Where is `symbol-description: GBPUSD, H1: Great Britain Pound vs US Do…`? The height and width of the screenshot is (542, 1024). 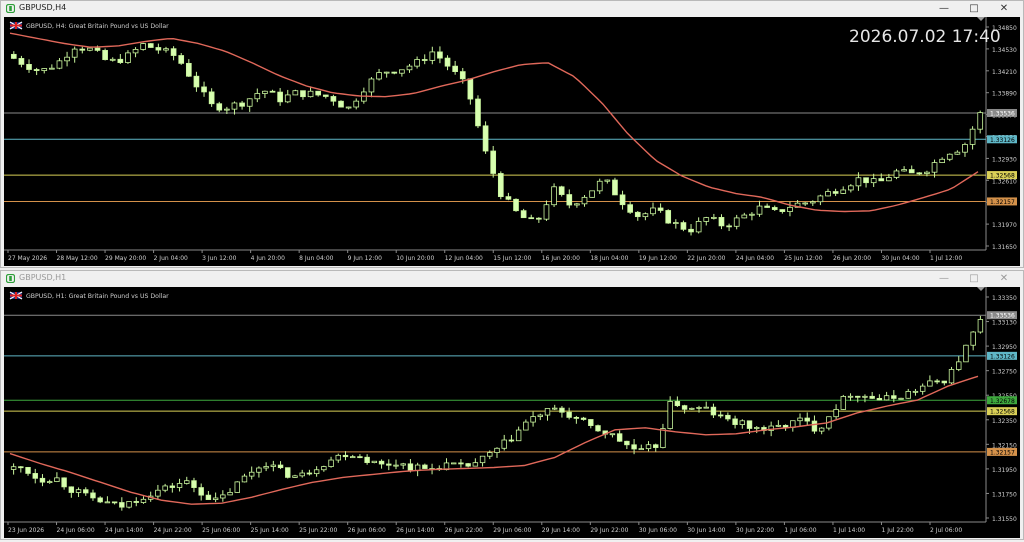 symbol-description: GBPUSD, H1: Great Britain Pound vs US Do… is located at coordinates (97, 296).